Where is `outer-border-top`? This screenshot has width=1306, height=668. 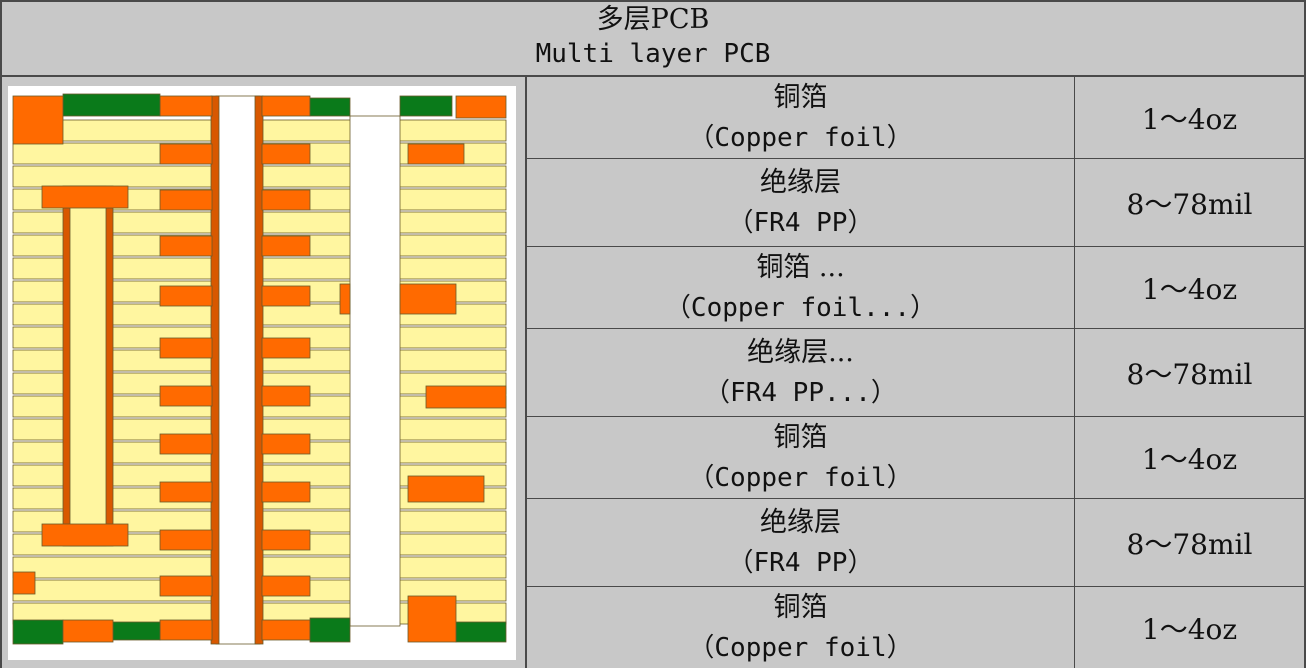
outer-border-top is located at coordinates (653, 1).